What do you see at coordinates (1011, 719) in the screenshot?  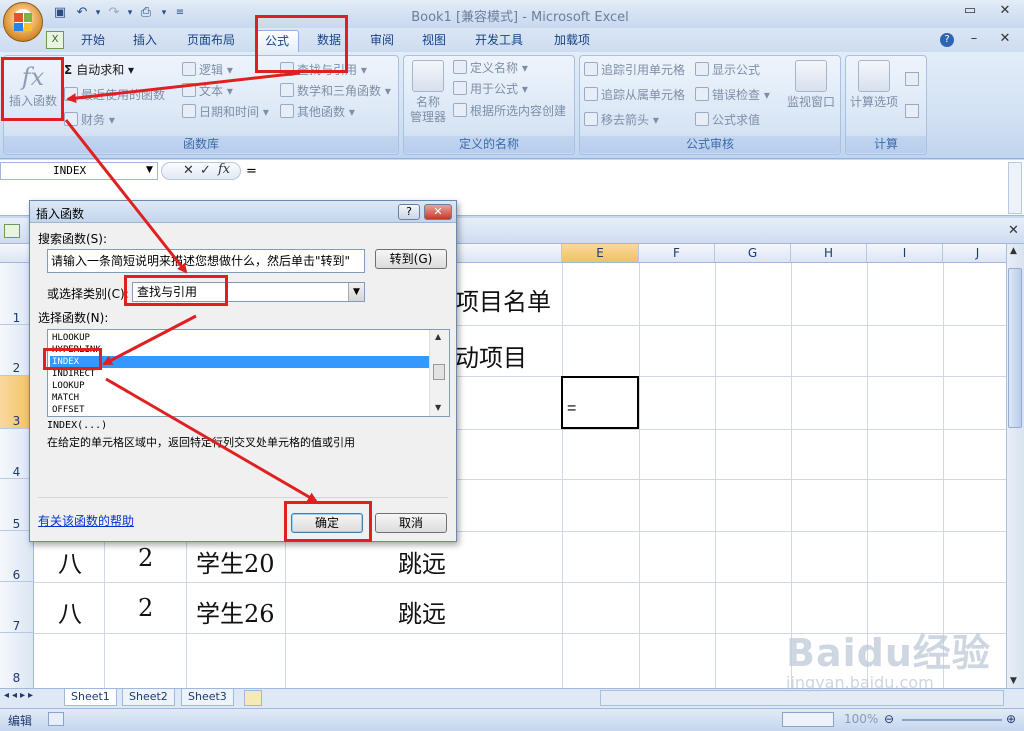 I see `zoom-in-icon: ⊕` at bounding box center [1011, 719].